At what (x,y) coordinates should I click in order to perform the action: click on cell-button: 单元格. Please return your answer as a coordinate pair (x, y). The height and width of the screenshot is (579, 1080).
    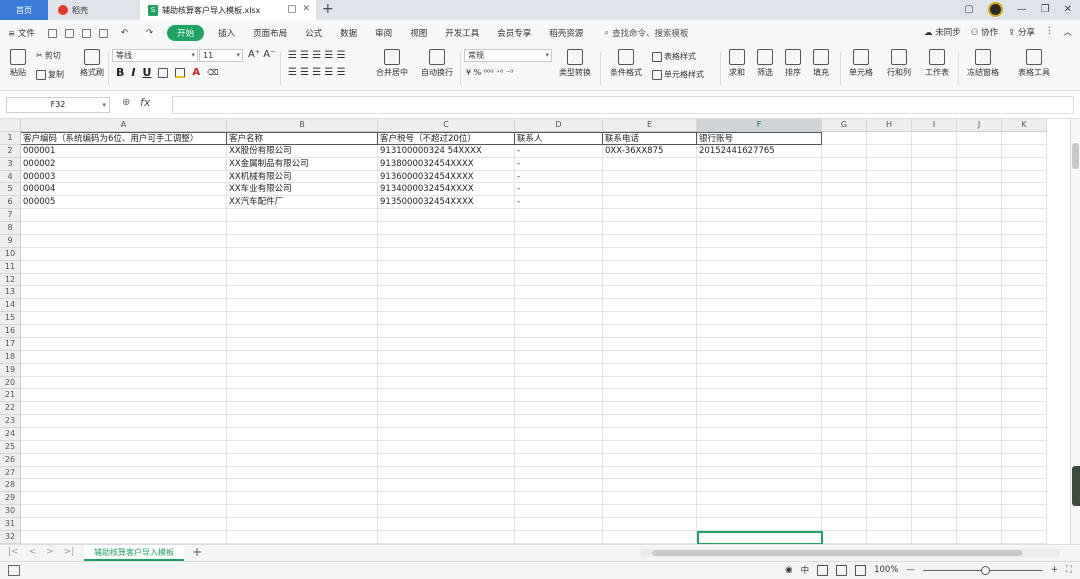
    Looking at the image, I should click on (861, 63).